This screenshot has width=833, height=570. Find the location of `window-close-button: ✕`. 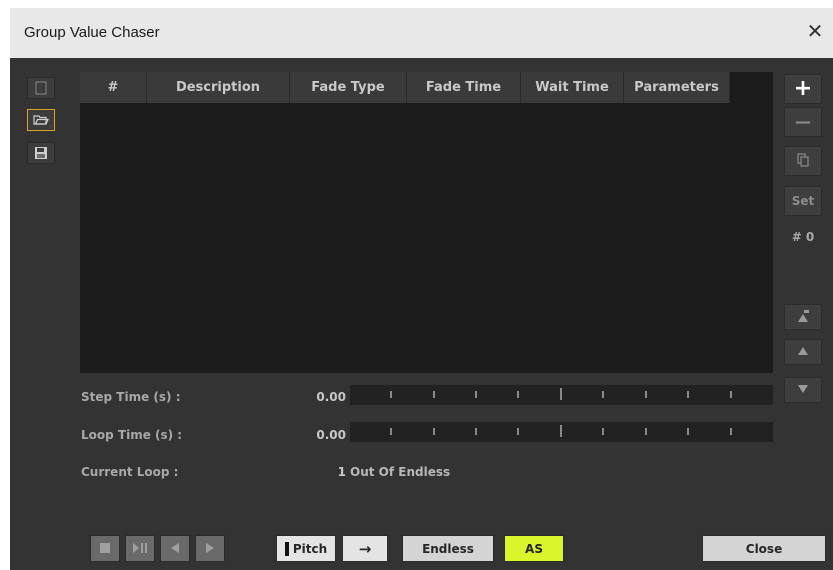

window-close-button: ✕ is located at coordinates (815, 32).